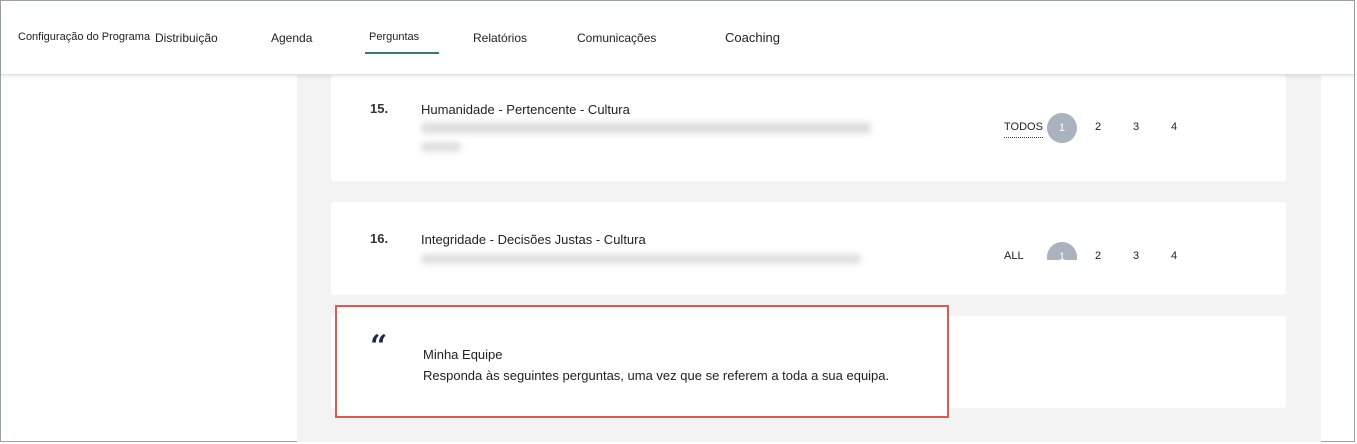 Image resolution: width=1357 pixels, height=444 pixels. Describe the element at coordinates (1094, 251) in the screenshot. I see `response-scale: ALL 1 2 3 4` at that location.